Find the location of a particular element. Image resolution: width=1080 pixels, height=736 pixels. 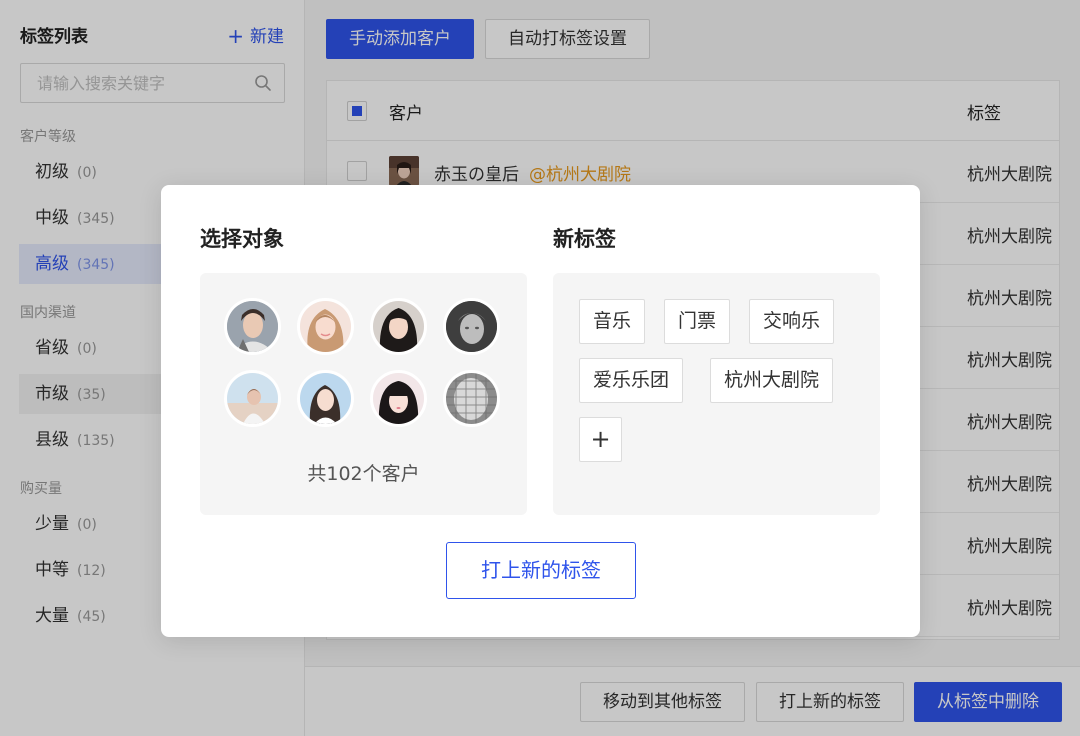

confirm-apply-tag-button: 打上新的标签 is located at coordinates (541, 570).